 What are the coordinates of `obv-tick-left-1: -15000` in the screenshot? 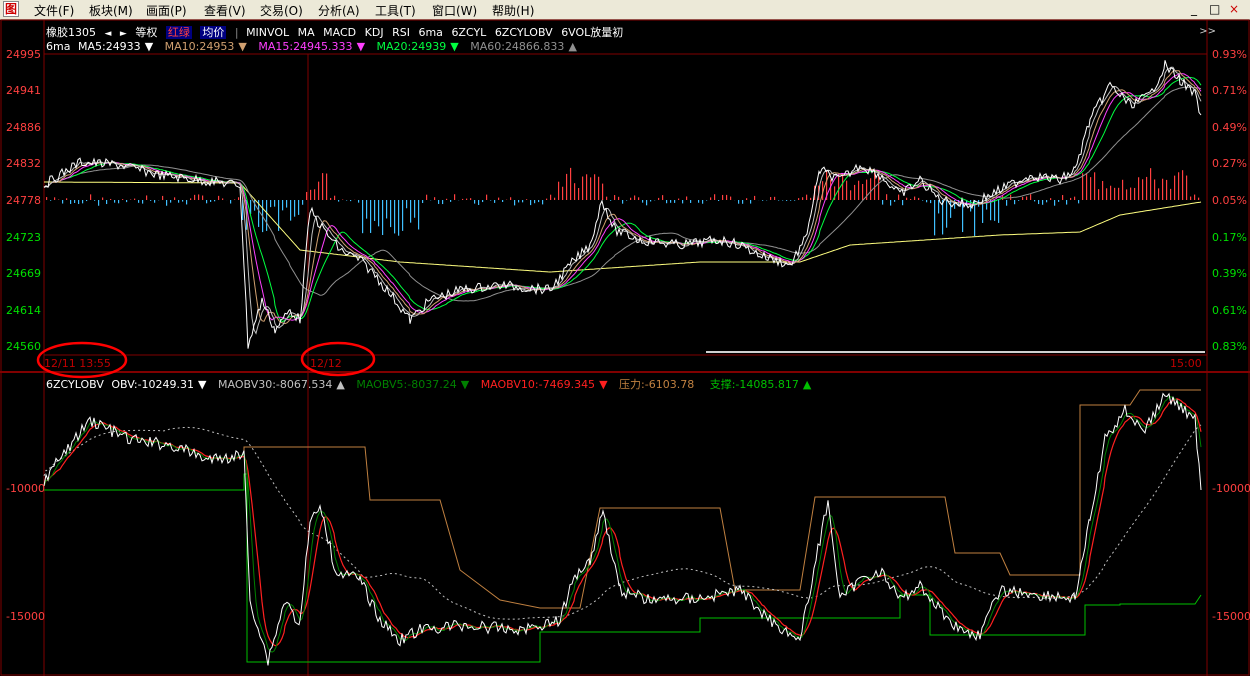 It's located at (25, 616).